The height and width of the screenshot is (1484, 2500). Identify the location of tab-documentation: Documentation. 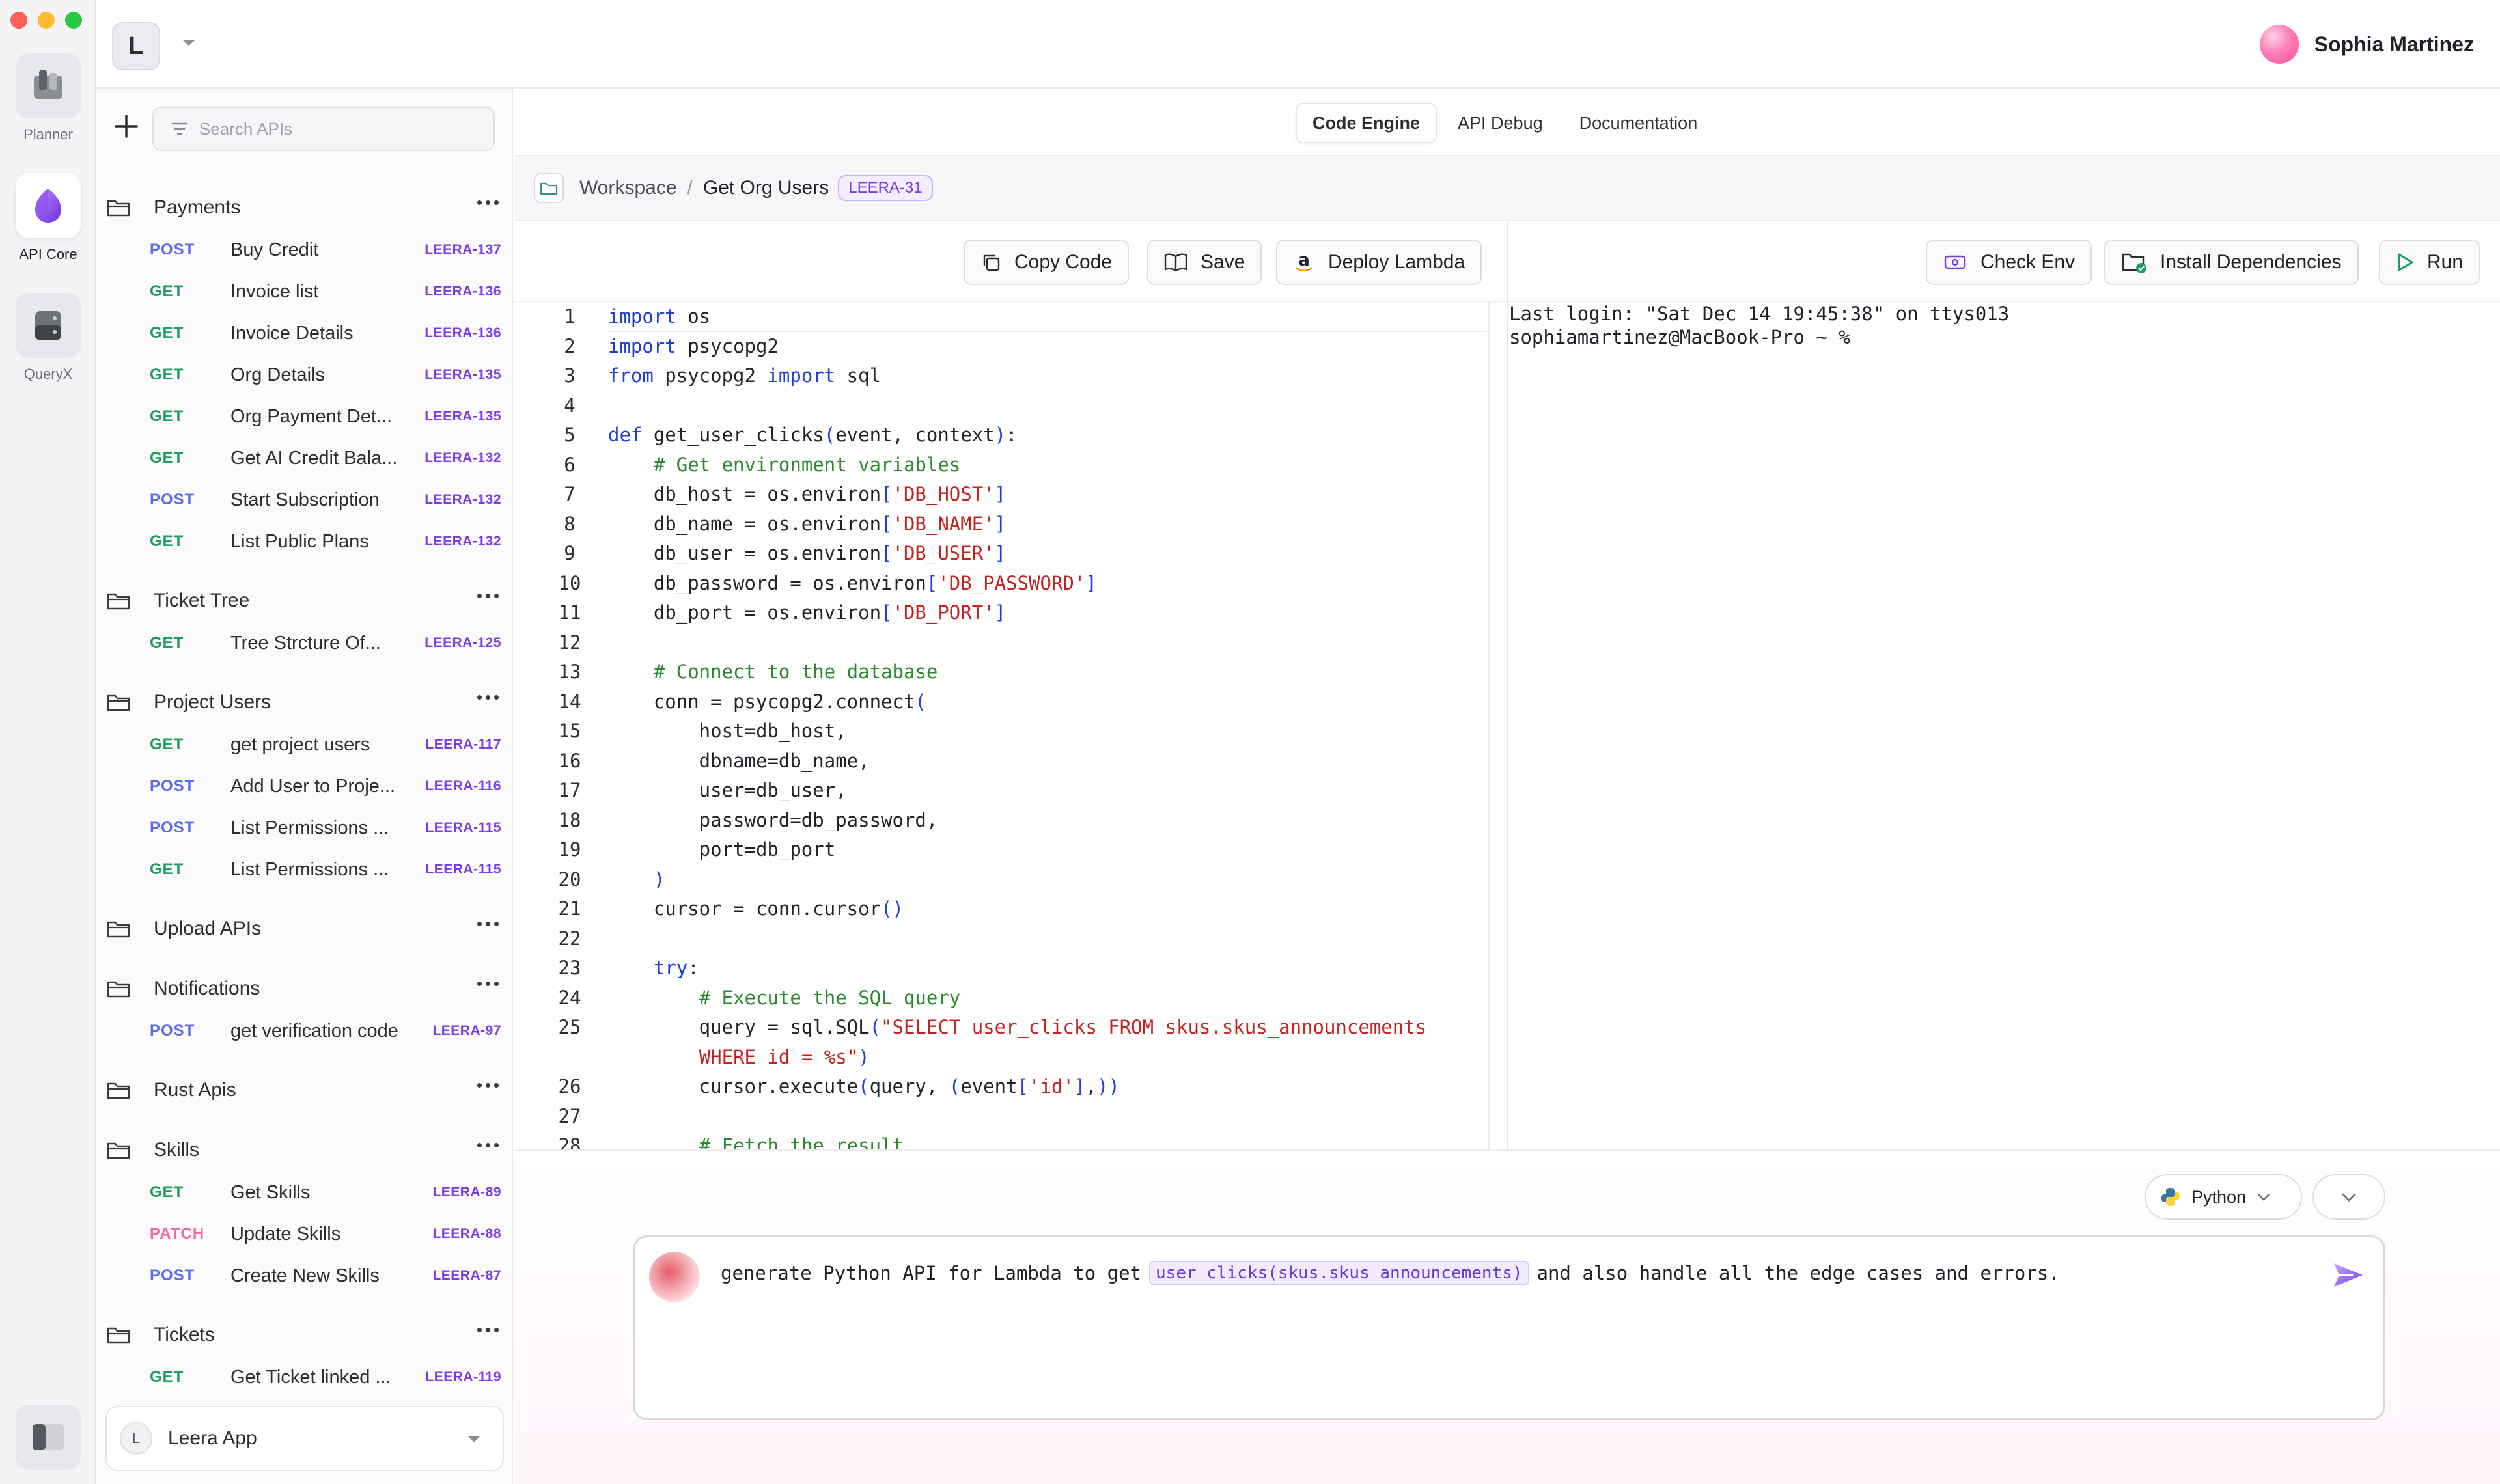
(1639, 123).